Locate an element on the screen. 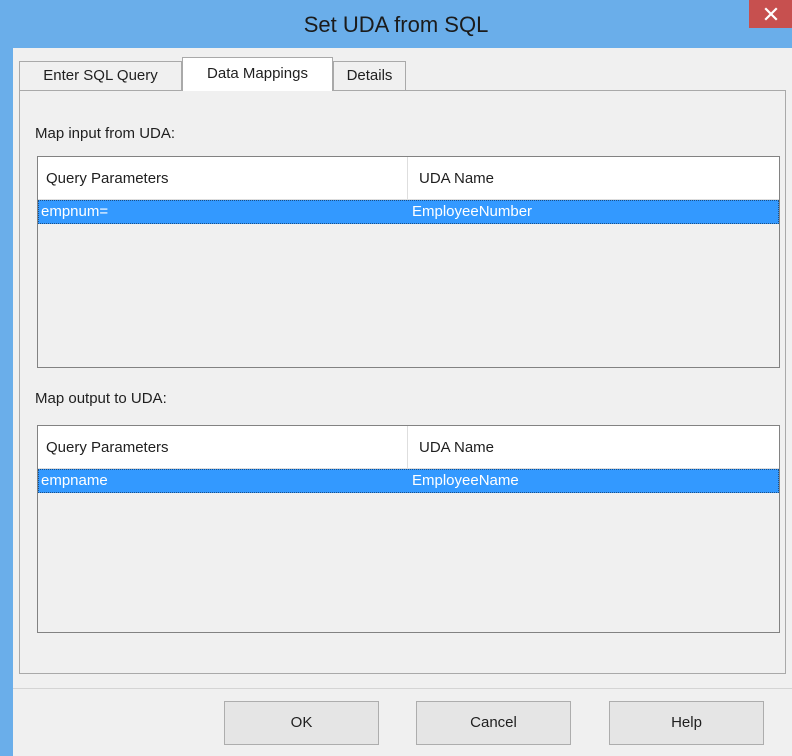  output-list-header: Query Parameters UDA Name is located at coordinates (408, 447).